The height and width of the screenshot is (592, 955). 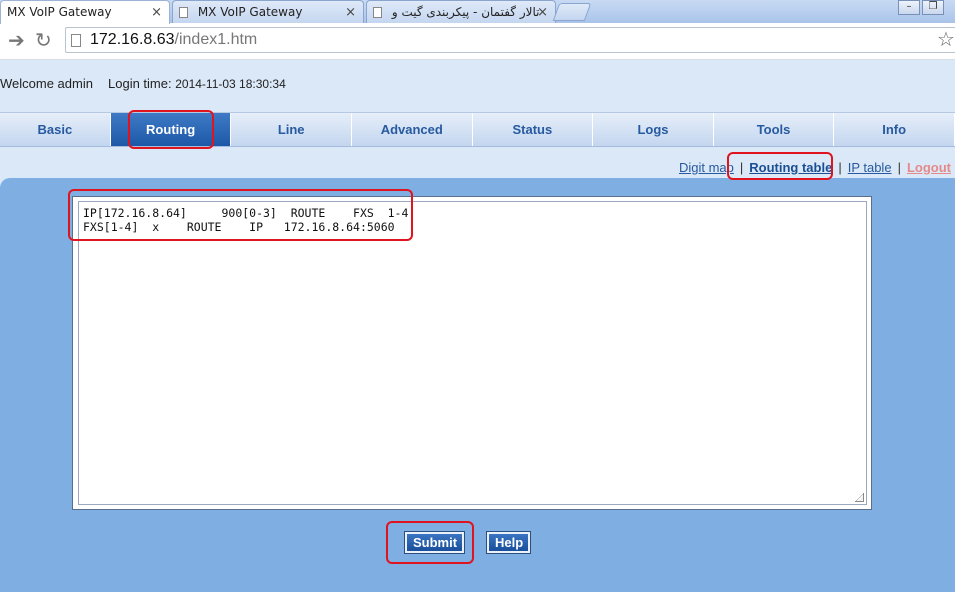 What do you see at coordinates (859, 497) in the screenshot?
I see `resize-grip-icon` at bounding box center [859, 497].